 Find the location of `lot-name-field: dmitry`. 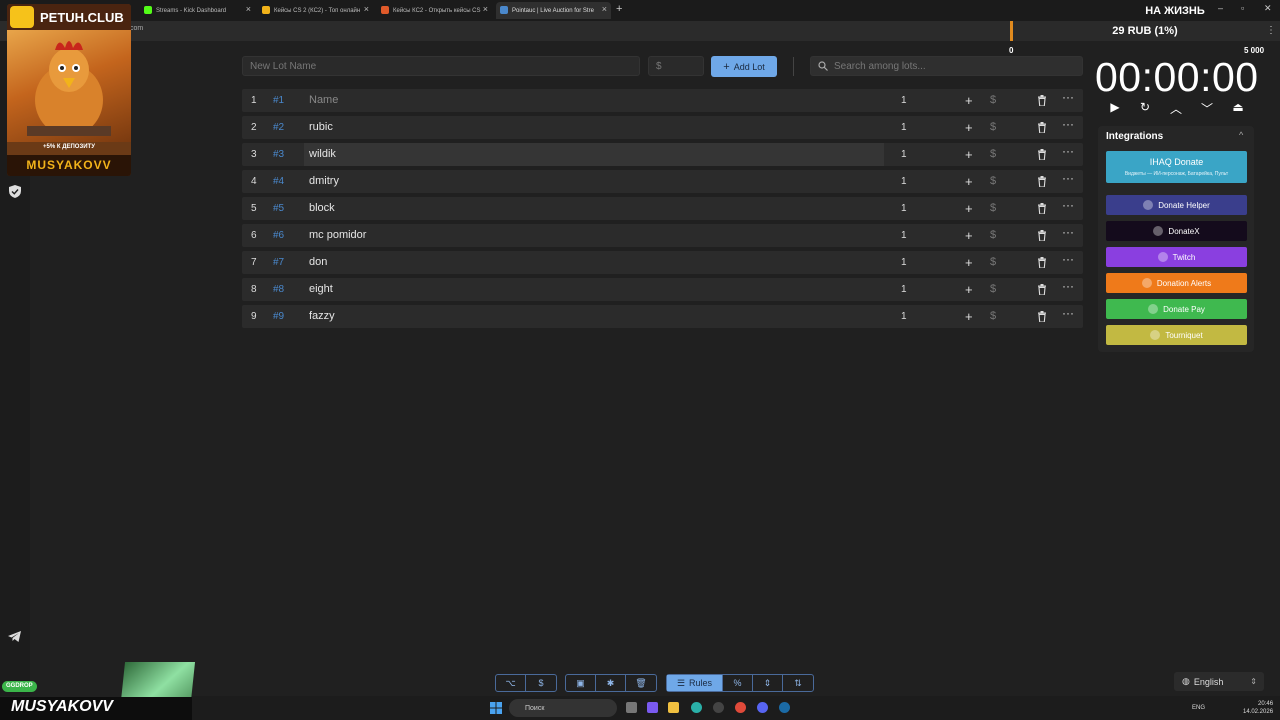

lot-name-field: dmitry is located at coordinates (594, 181).